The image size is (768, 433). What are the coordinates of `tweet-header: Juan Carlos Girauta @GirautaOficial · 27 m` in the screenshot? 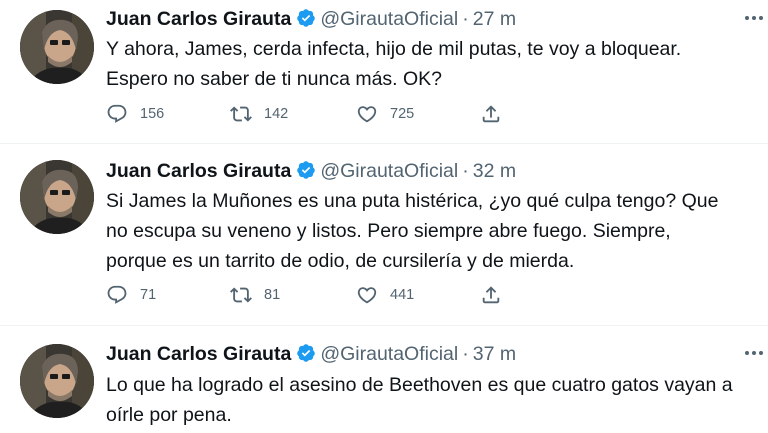 It's located at (311, 19).